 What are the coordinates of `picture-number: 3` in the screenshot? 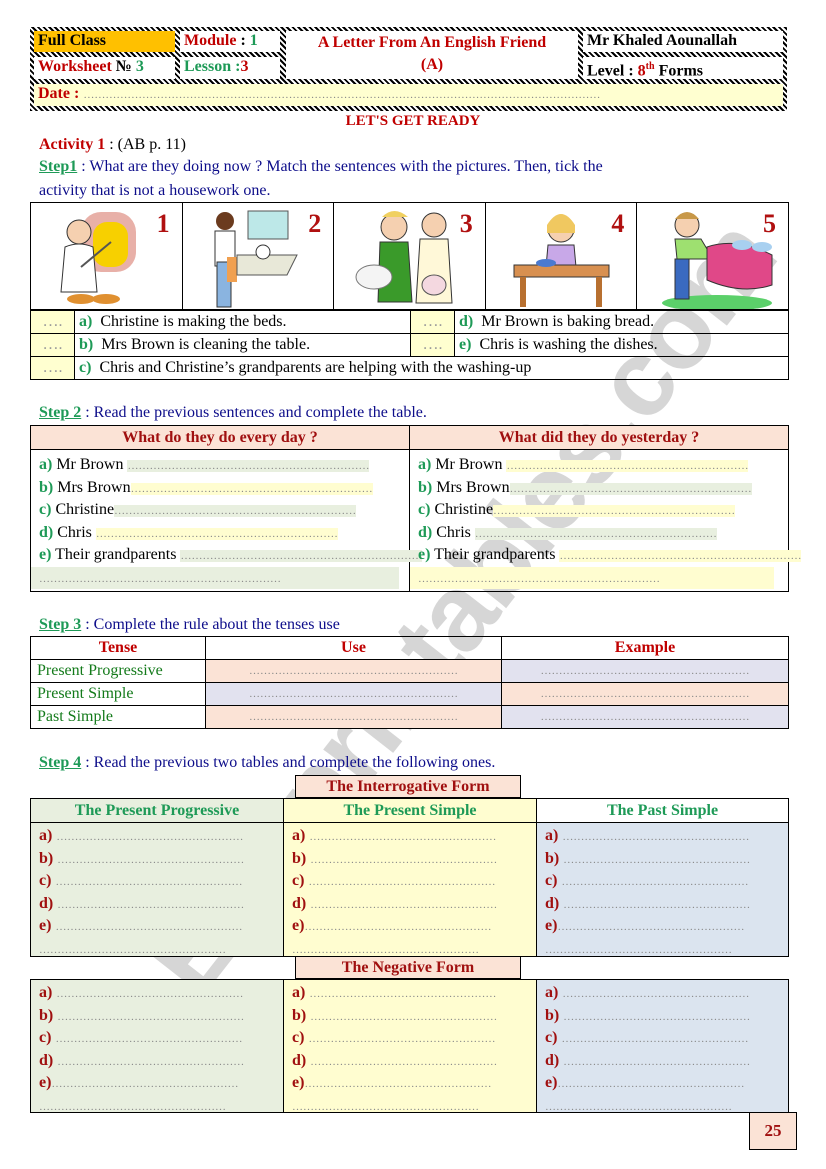 It's located at (466, 223).